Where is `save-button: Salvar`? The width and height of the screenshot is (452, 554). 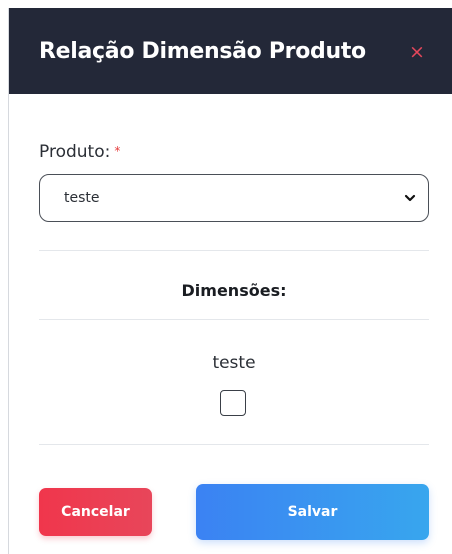 save-button: Salvar is located at coordinates (312, 512).